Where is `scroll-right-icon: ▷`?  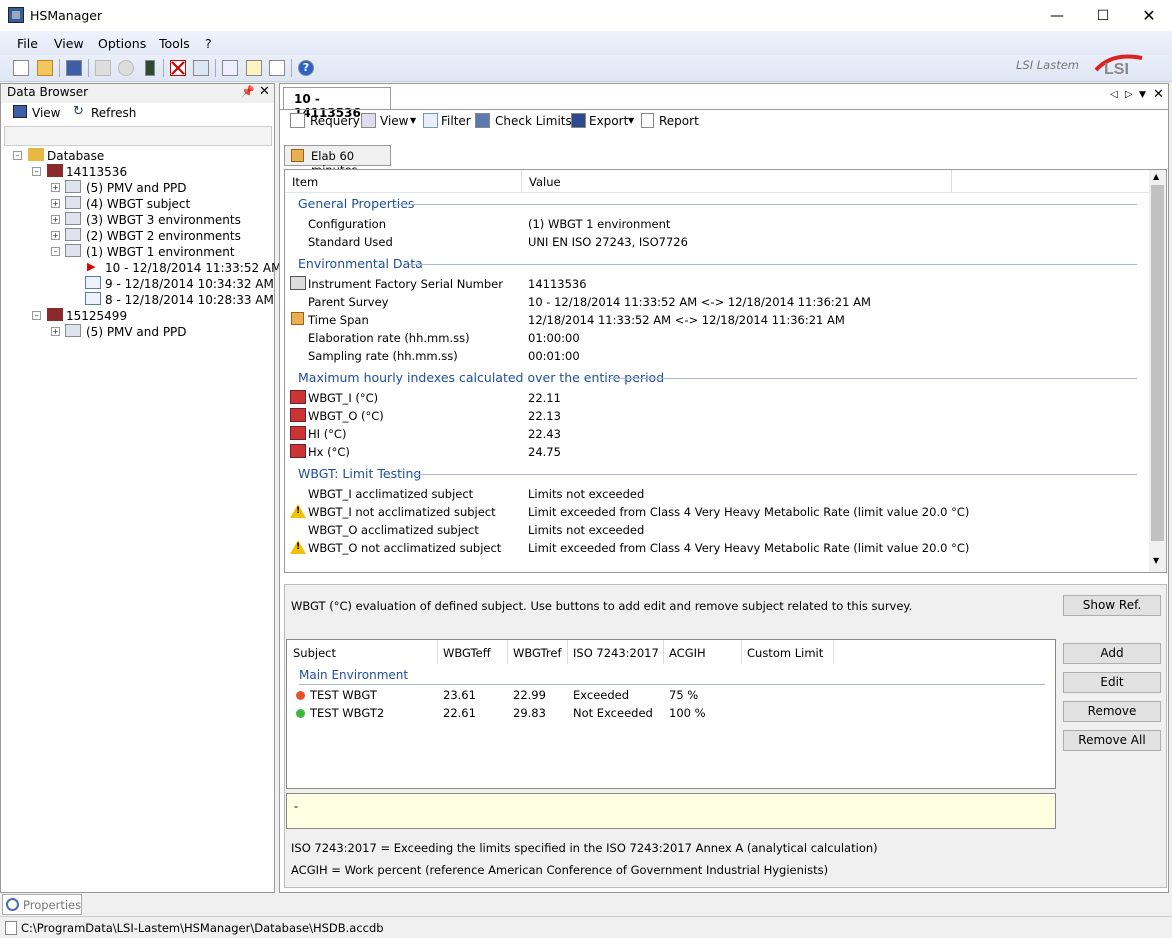
scroll-right-icon: ▷ is located at coordinates (1129, 94).